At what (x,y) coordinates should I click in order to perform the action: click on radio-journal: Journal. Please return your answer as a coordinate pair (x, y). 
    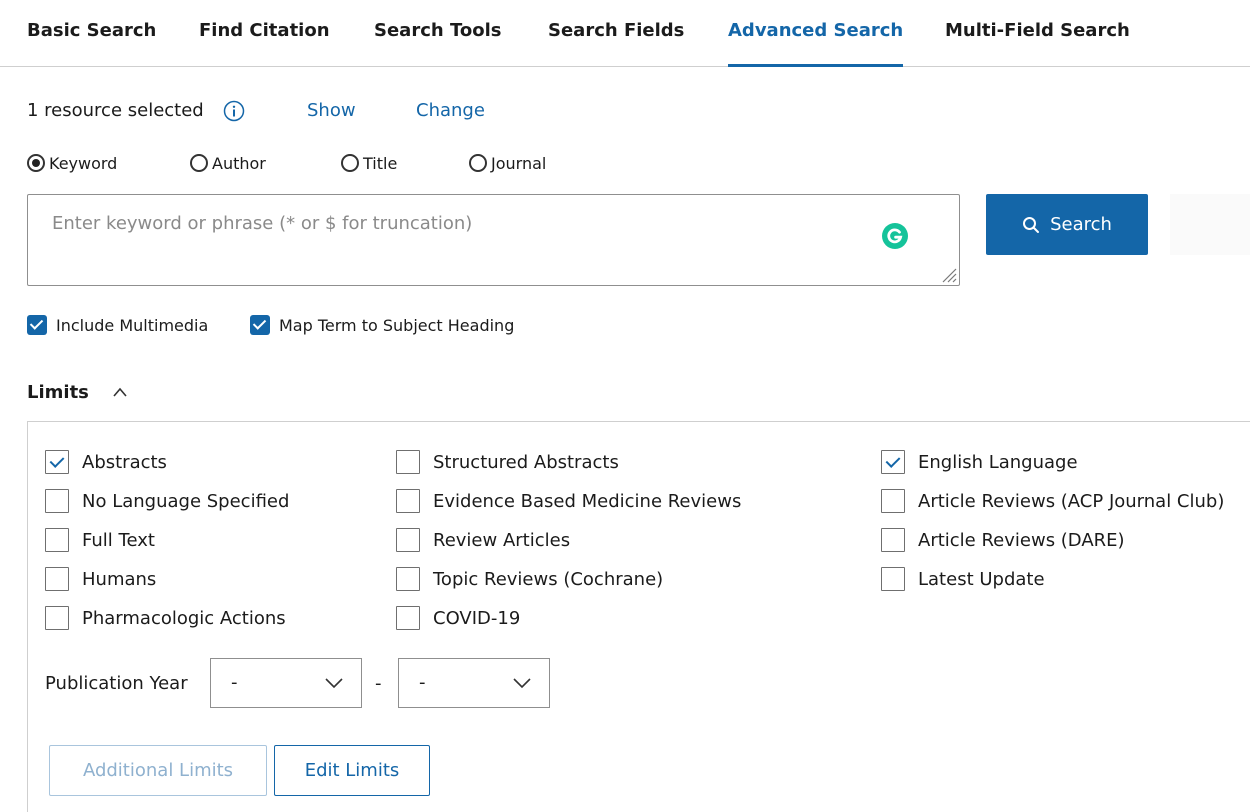
    Looking at the image, I should click on (507, 163).